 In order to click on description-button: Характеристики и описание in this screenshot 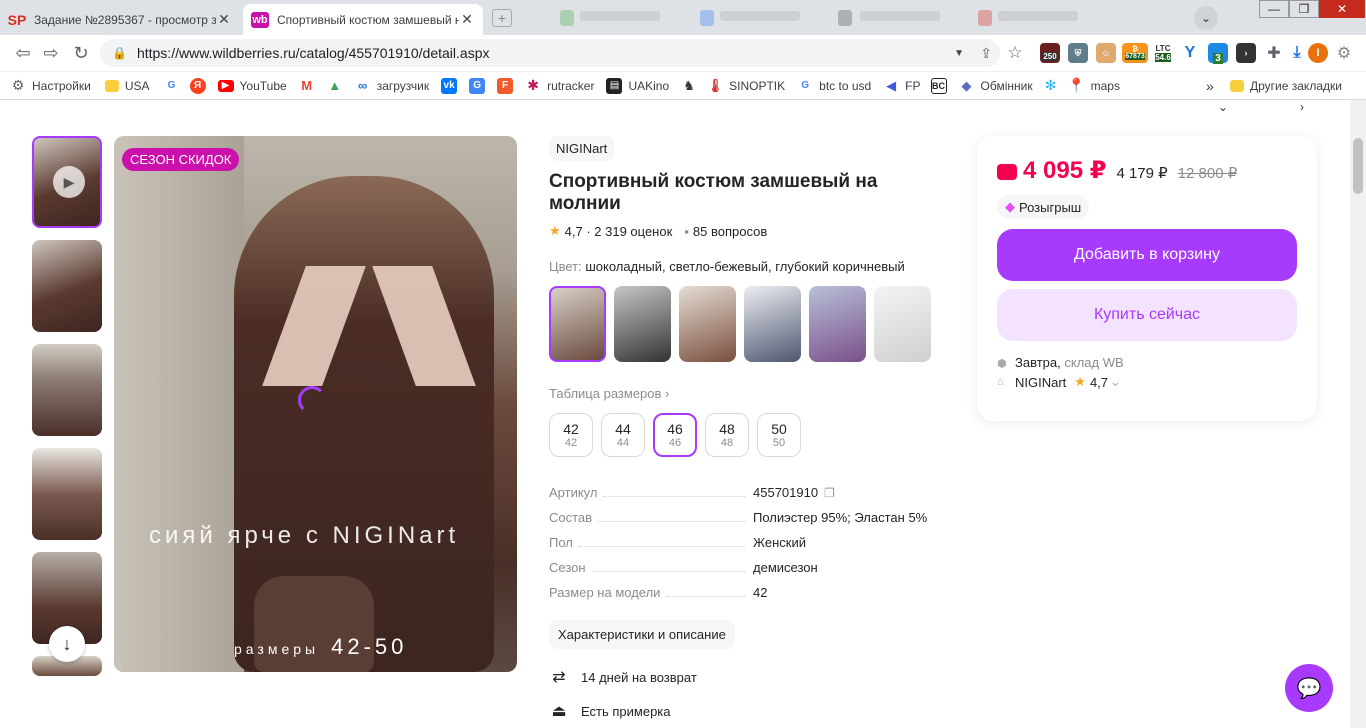, I will do `click(642, 634)`.